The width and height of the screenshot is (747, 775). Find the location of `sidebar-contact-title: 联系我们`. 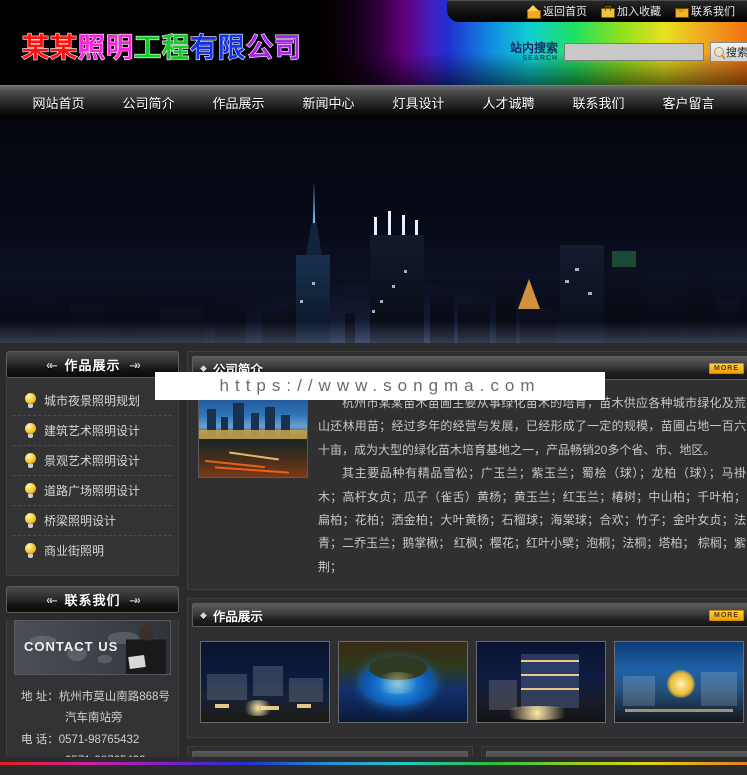

sidebar-contact-title: 联系我们 is located at coordinates (92, 600).